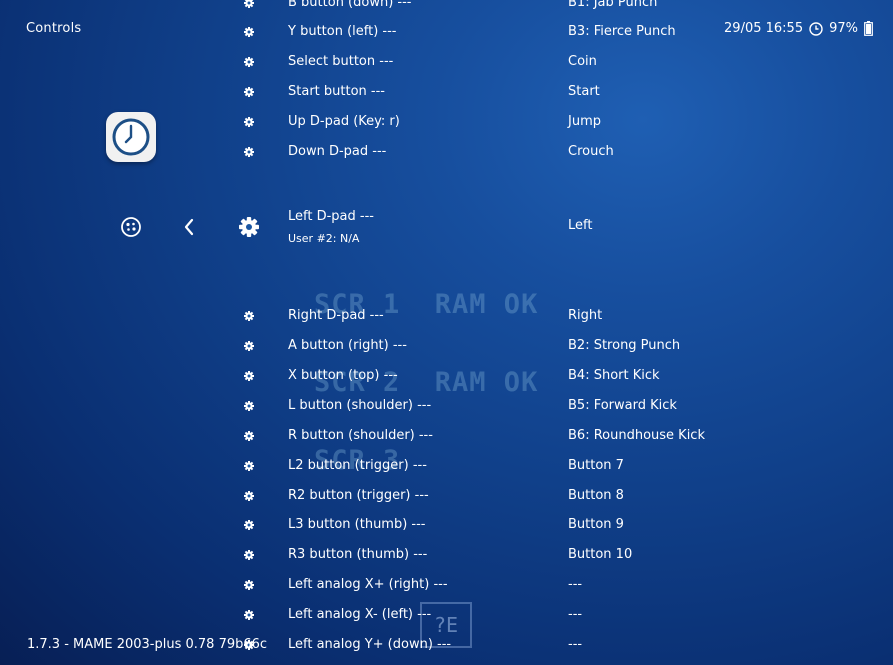 Image resolution: width=893 pixels, height=665 pixels. What do you see at coordinates (350, 5) in the screenshot?
I see `row-label: B button (down) ---` at bounding box center [350, 5].